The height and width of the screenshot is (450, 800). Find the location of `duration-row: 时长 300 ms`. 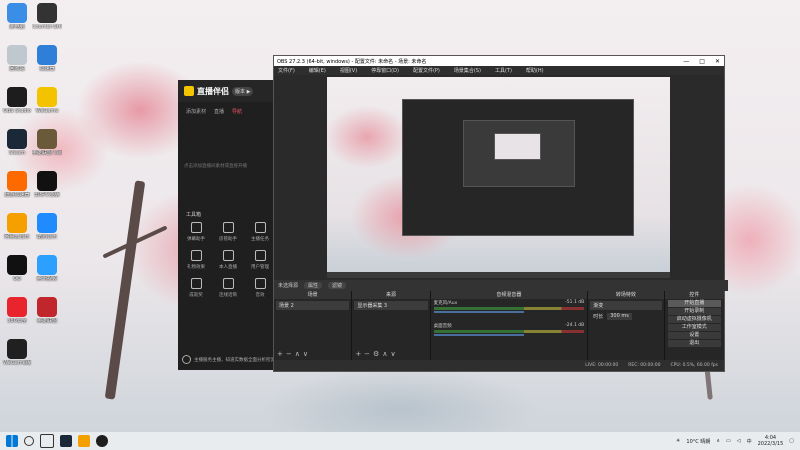

duration-row: 时长 300 ms is located at coordinates (625, 316).